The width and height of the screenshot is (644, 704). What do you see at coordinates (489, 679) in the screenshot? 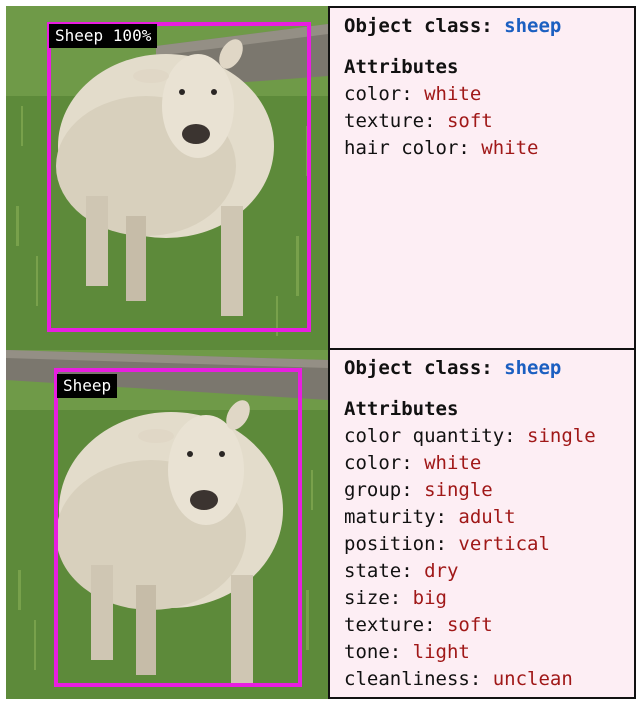
I see `attribute-item: cleanliness: unclean` at bounding box center [489, 679].